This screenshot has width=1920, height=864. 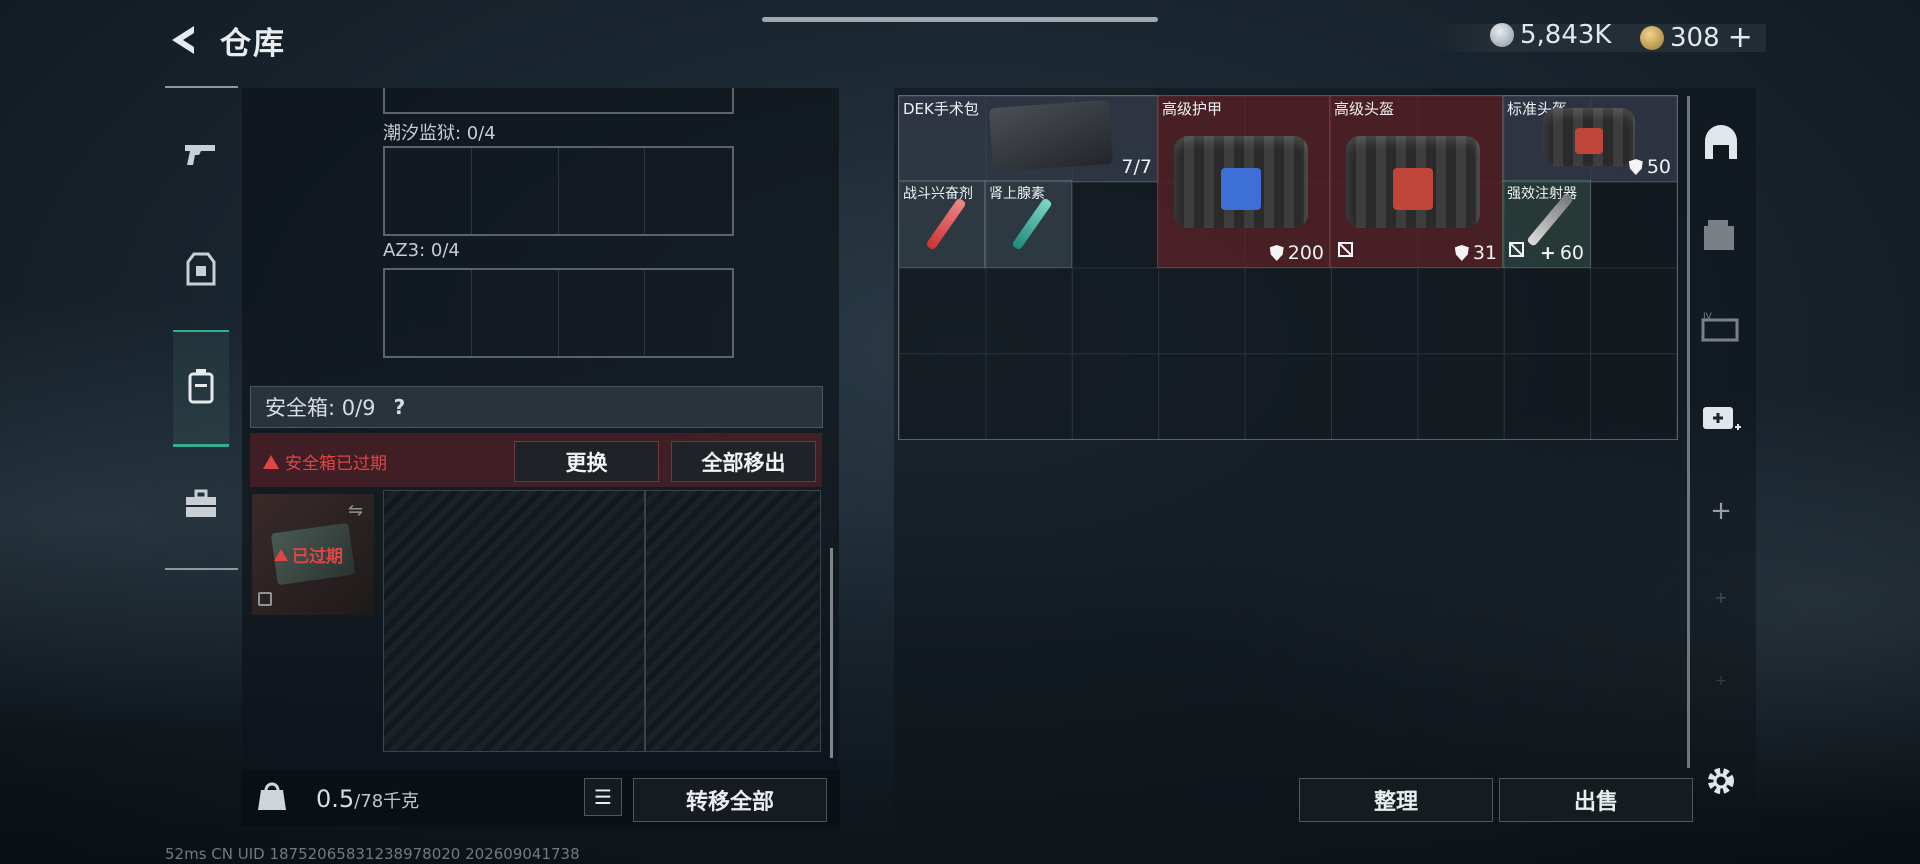 I want to click on remove-all-button: 全部移出, so click(x=743, y=461).